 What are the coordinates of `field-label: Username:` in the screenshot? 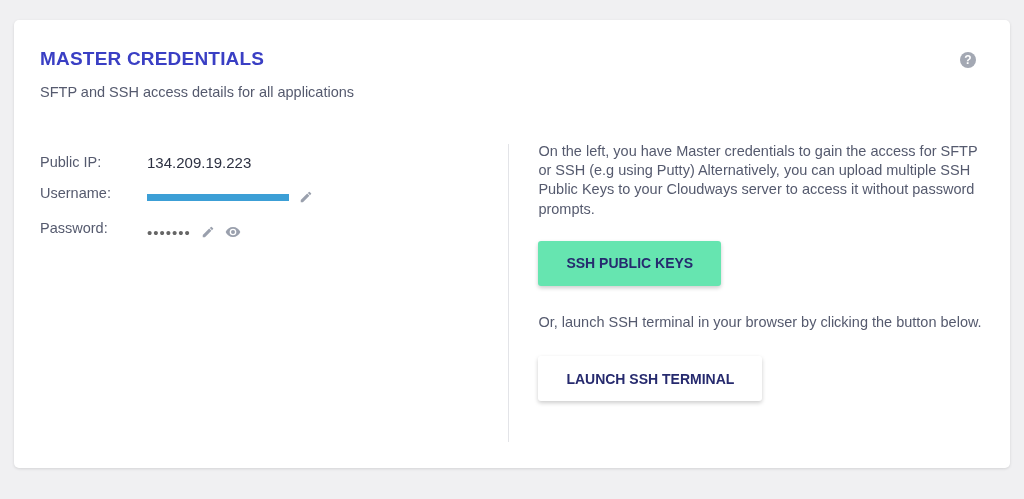 It's located at (76, 193).